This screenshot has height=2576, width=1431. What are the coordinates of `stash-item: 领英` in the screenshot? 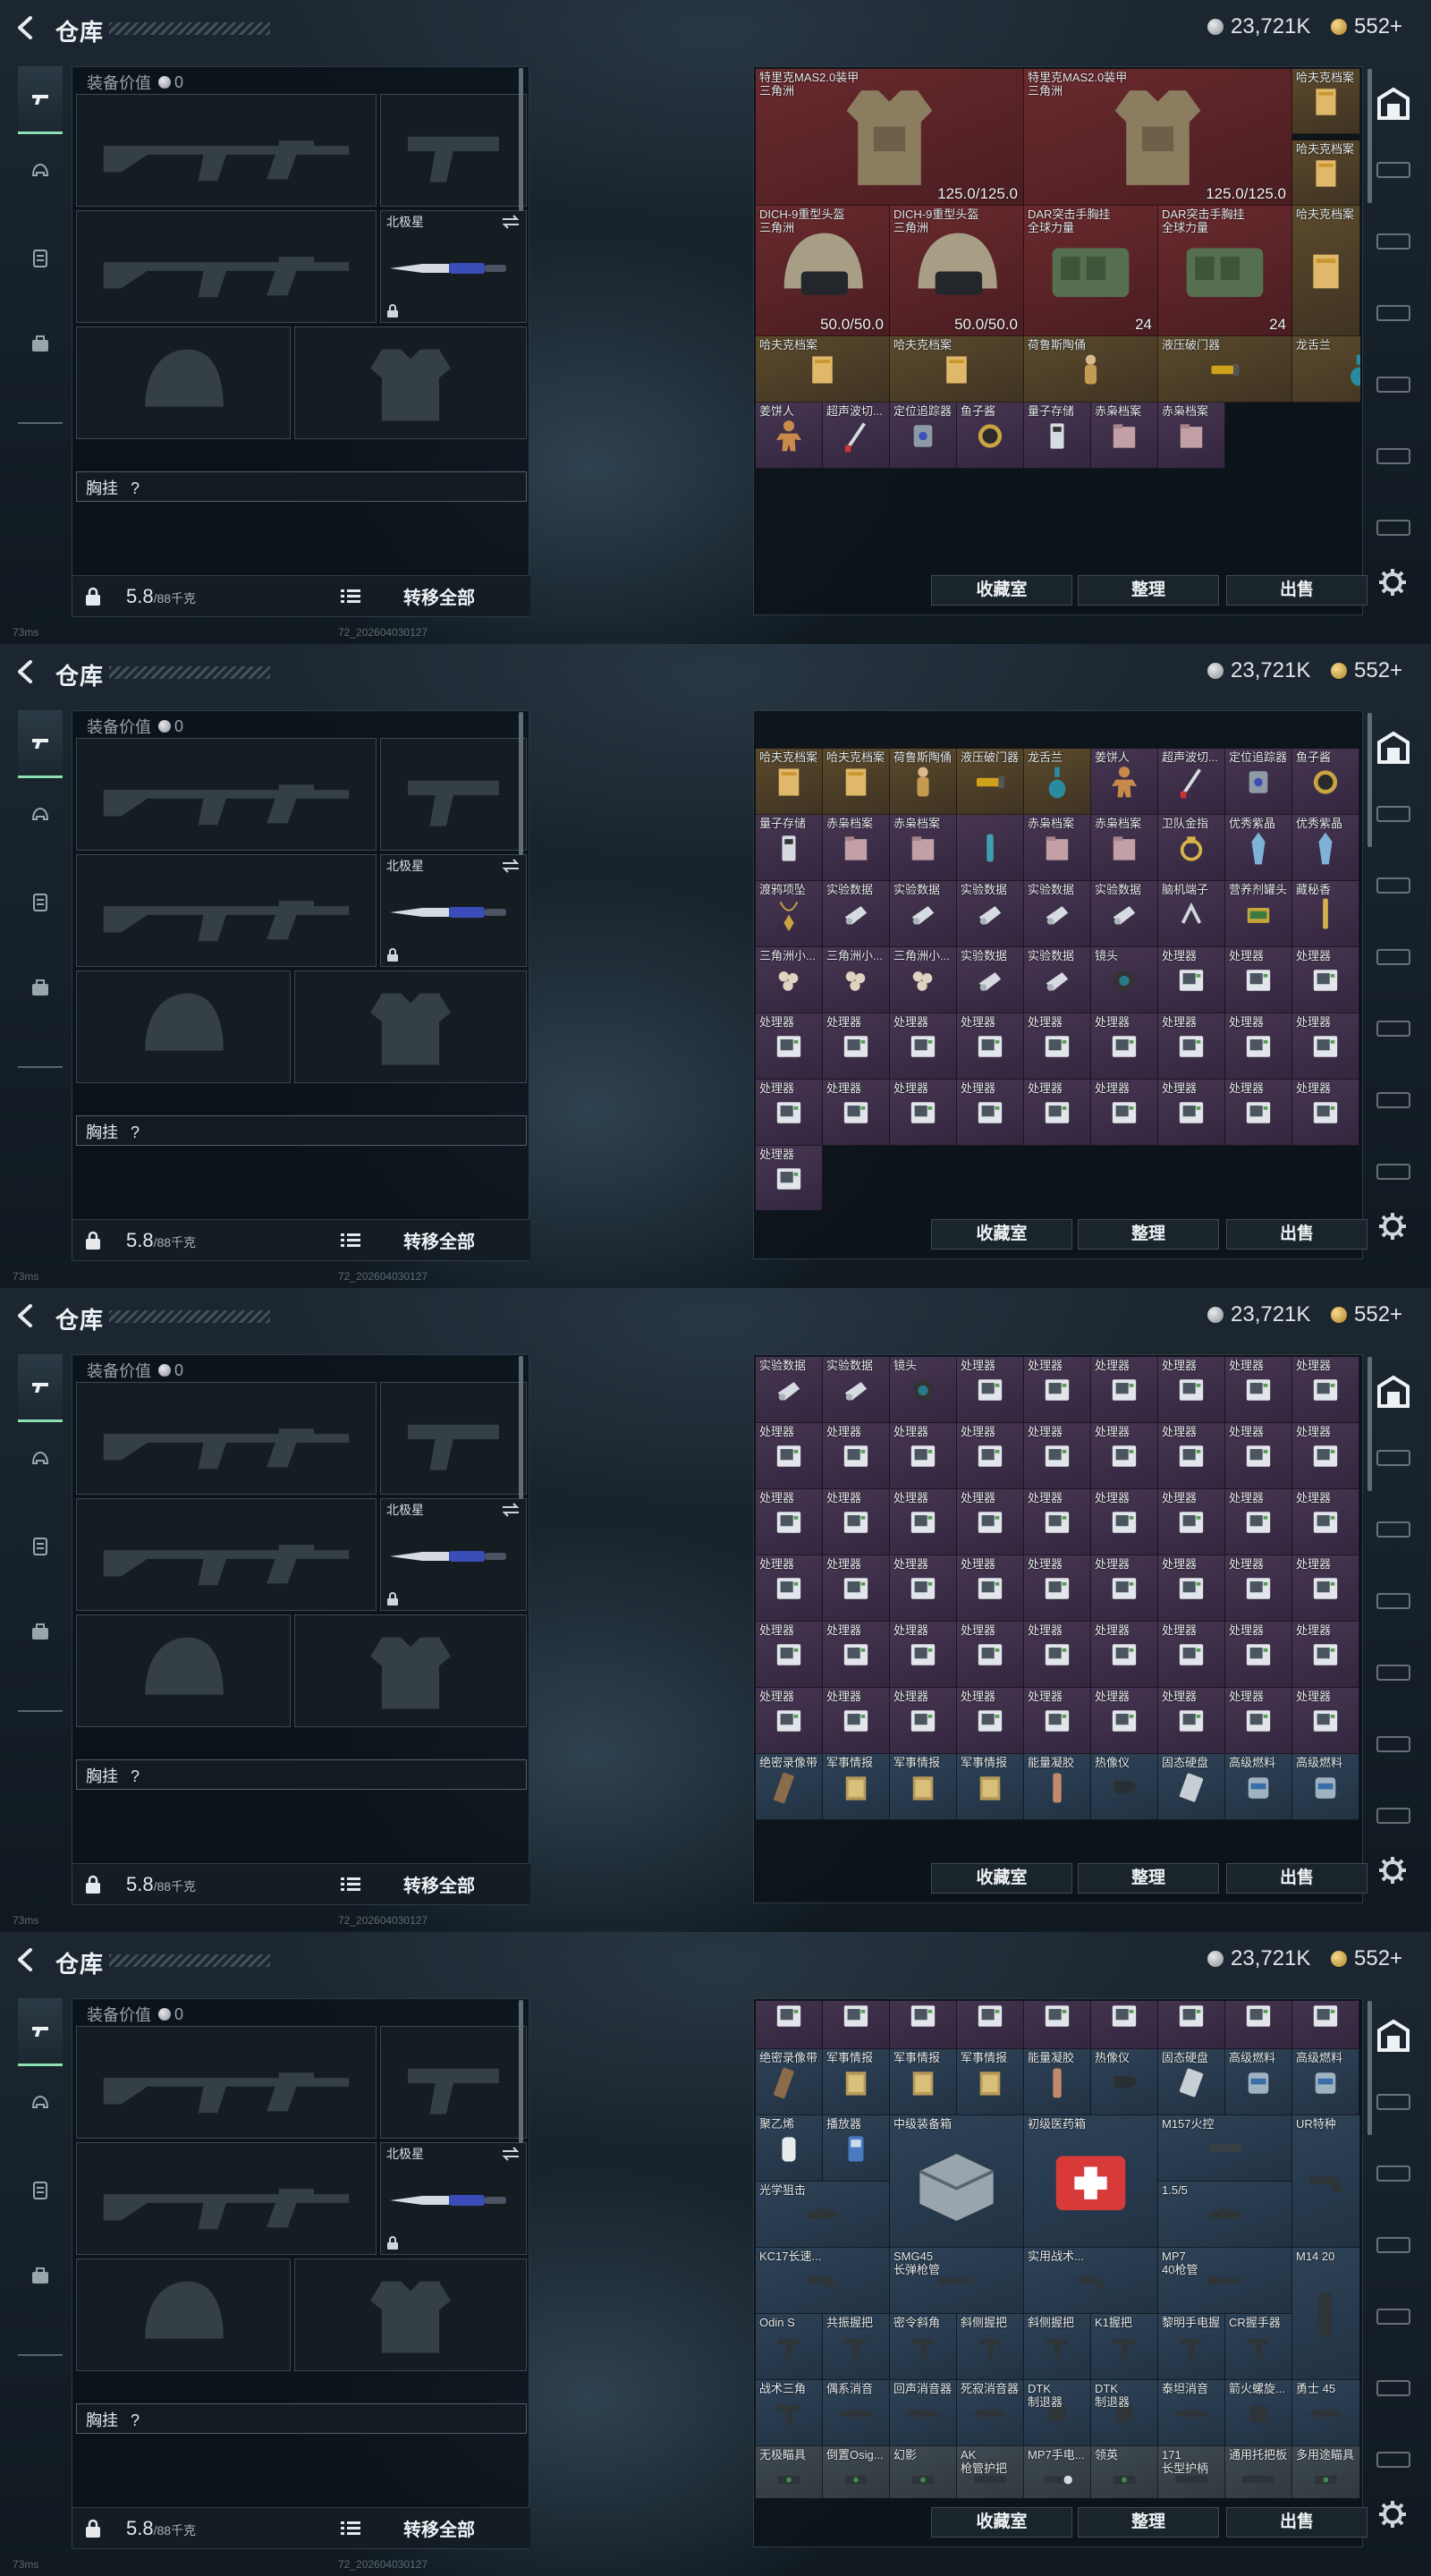 It's located at (1125, 2472).